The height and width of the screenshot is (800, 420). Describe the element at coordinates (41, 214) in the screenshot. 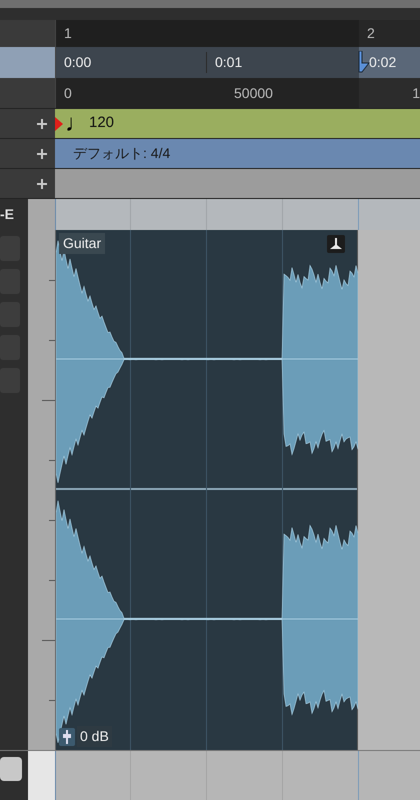

I see `scale-header` at that location.